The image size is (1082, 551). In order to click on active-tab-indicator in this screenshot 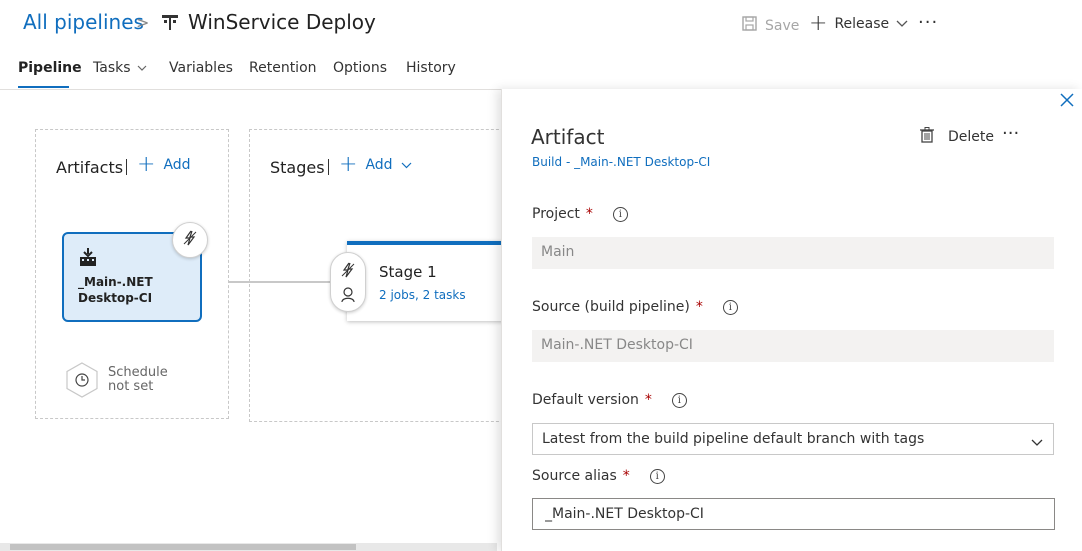, I will do `click(43, 87)`.